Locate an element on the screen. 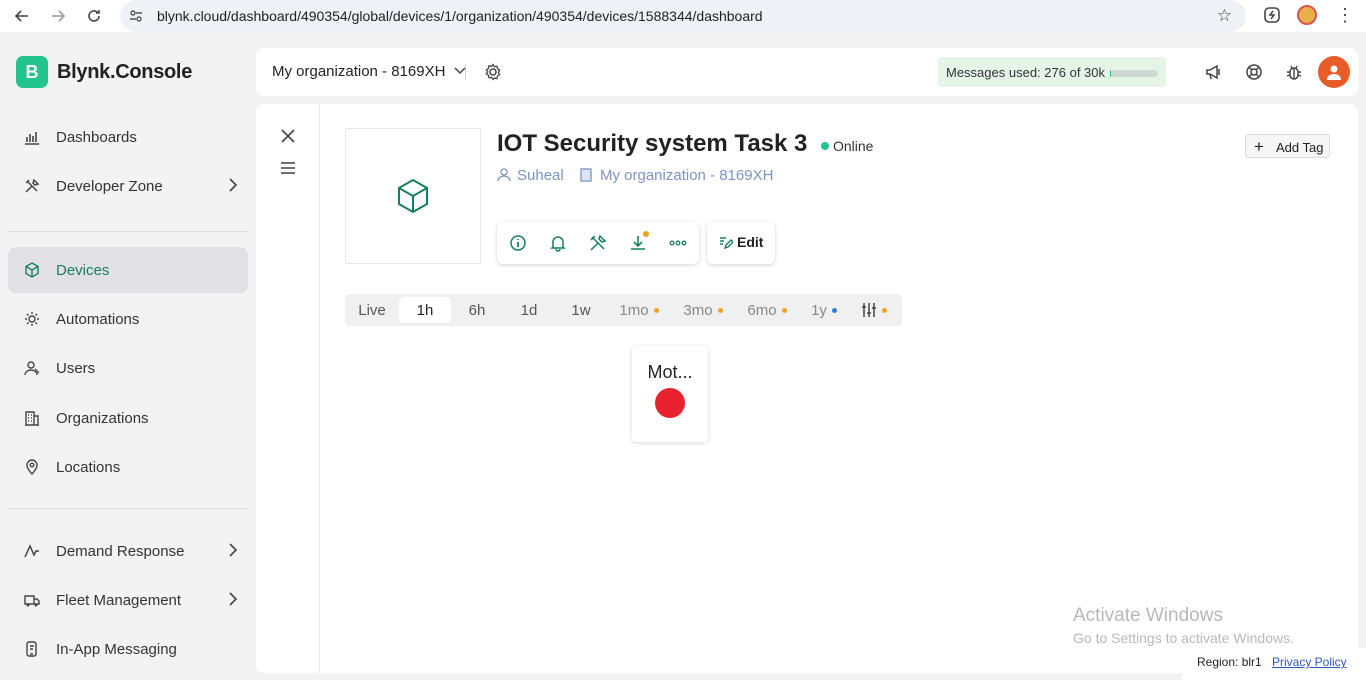 The image size is (1366, 680). organization-selector: My organization - 8169XH is located at coordinates (369, 71).